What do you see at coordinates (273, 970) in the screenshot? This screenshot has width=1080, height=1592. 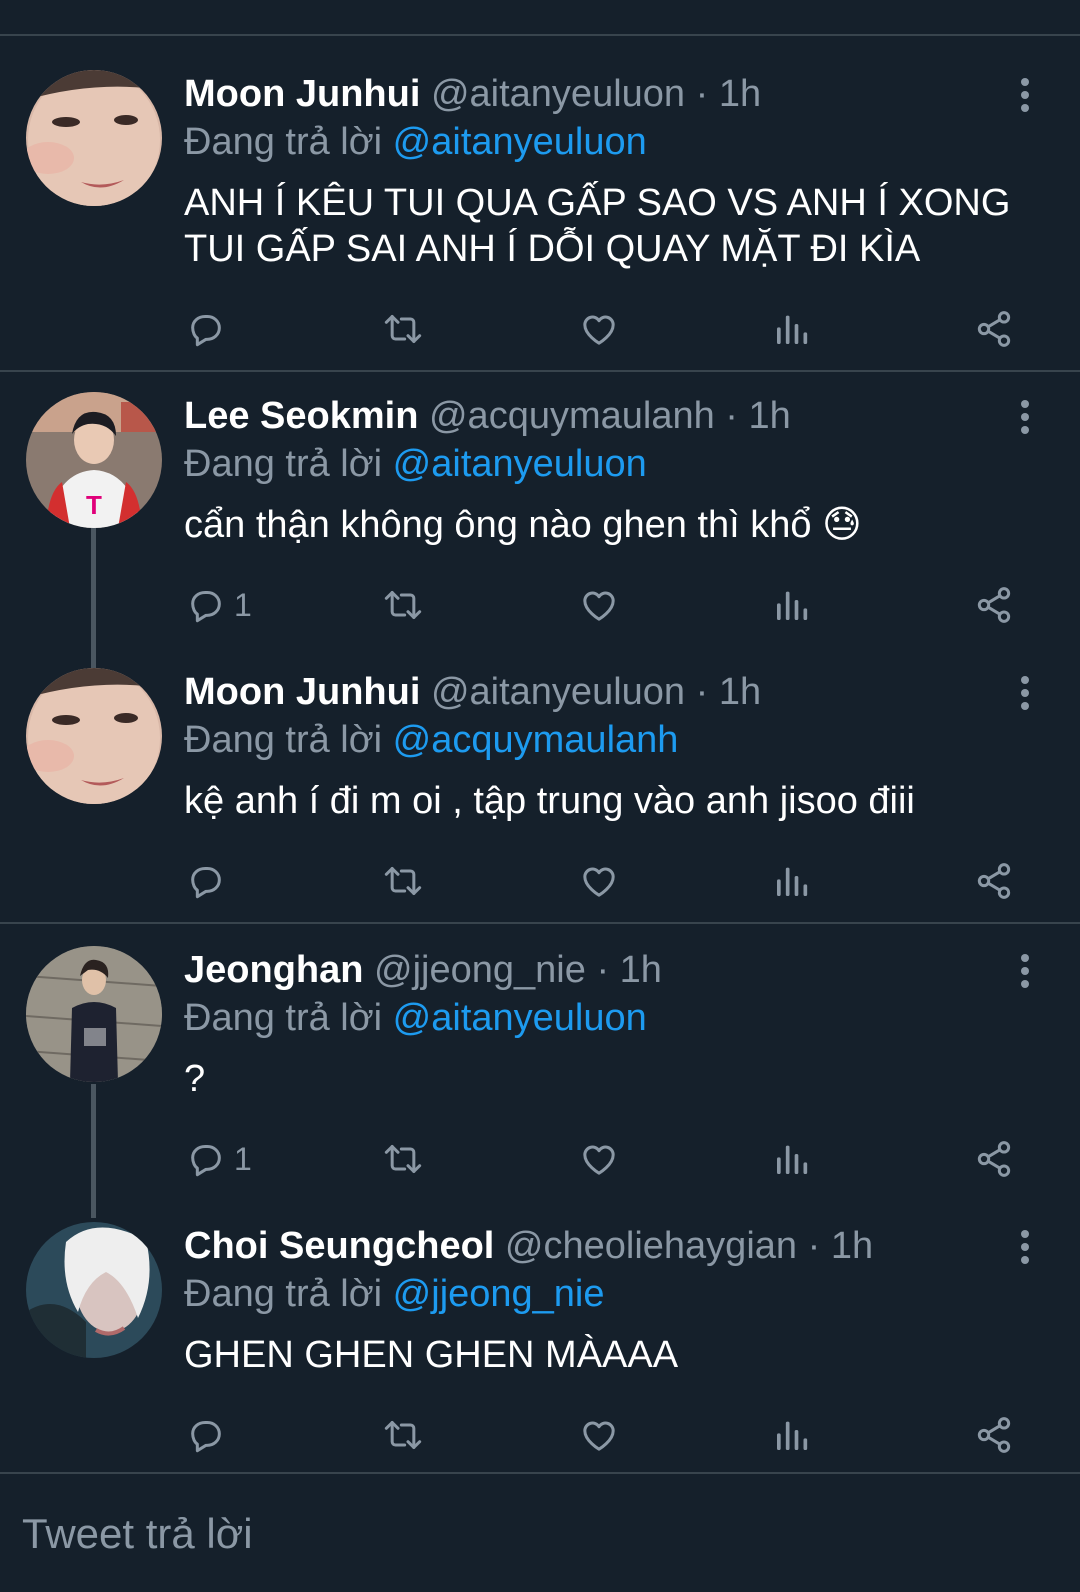 I see `author-name: Jeonghan` at bounding box center [273, 970].